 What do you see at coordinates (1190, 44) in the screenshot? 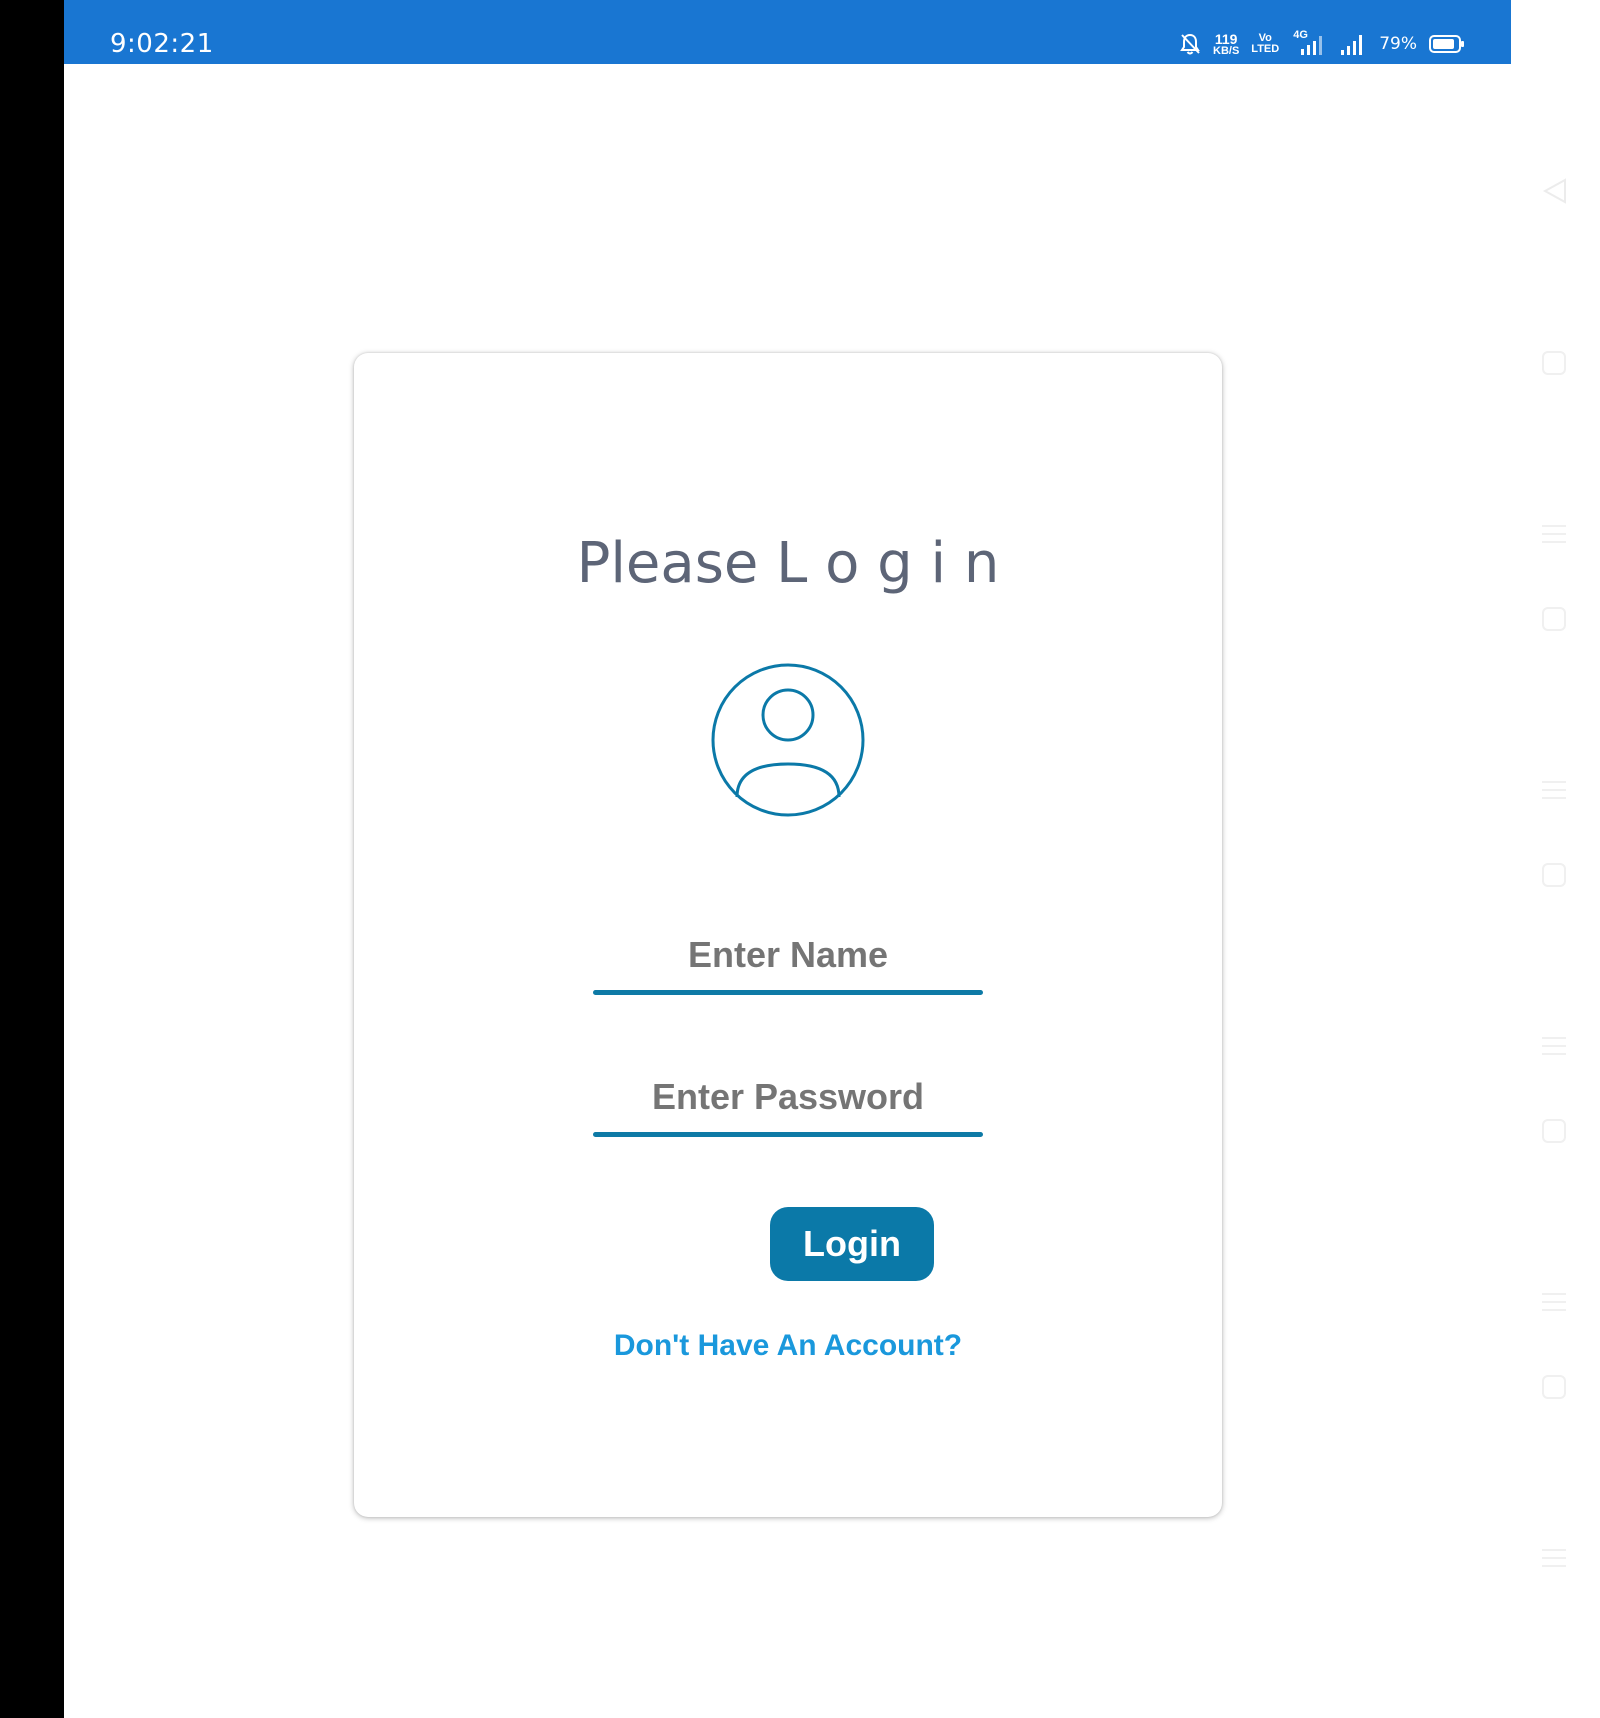
I see `bell-muted-icon` at bounding box center [1190, 44].